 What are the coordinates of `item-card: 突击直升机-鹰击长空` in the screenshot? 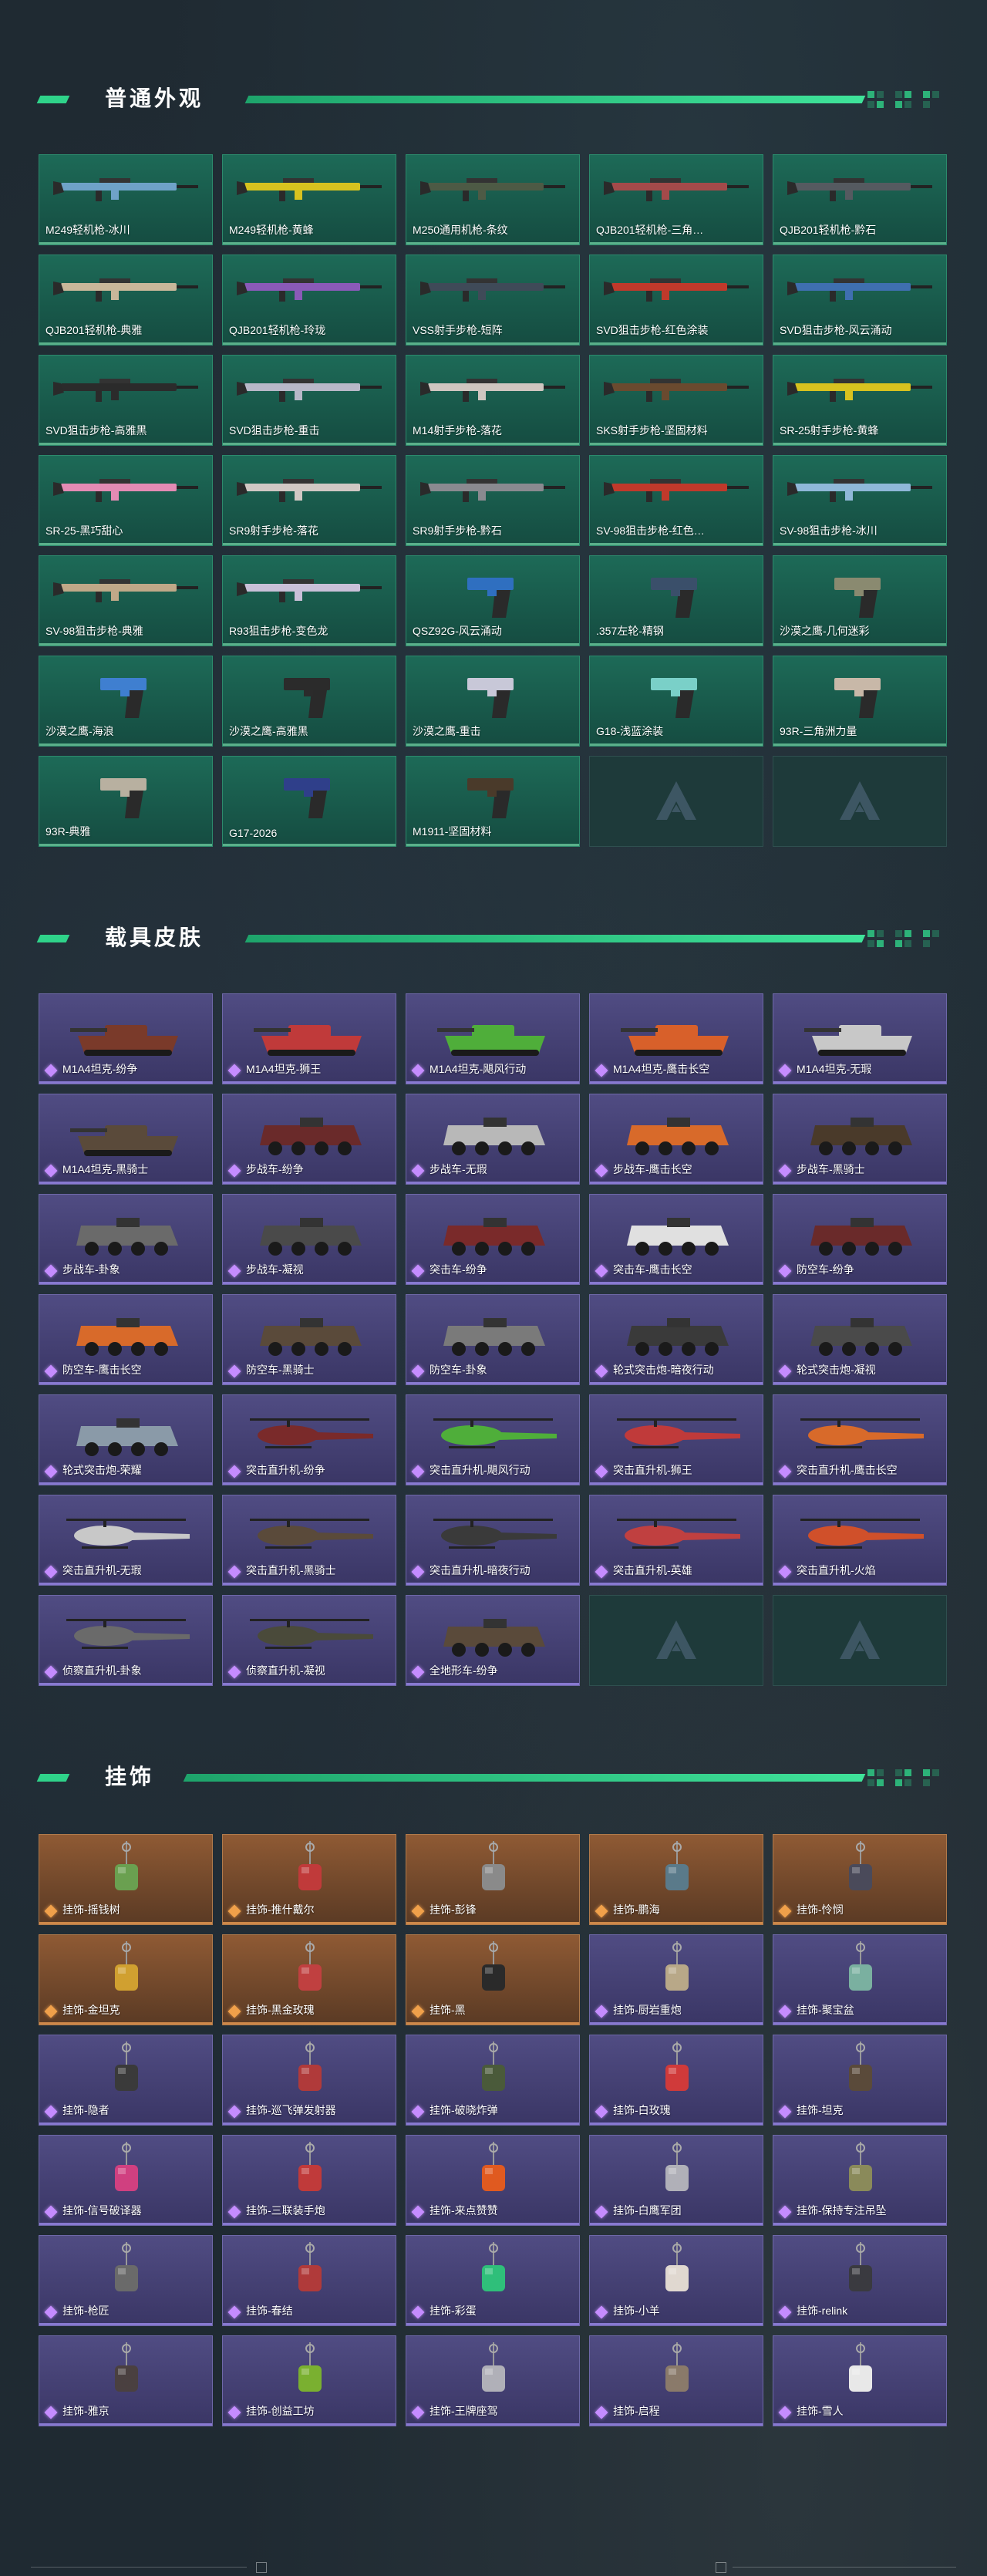 It's located at (860, 1439).